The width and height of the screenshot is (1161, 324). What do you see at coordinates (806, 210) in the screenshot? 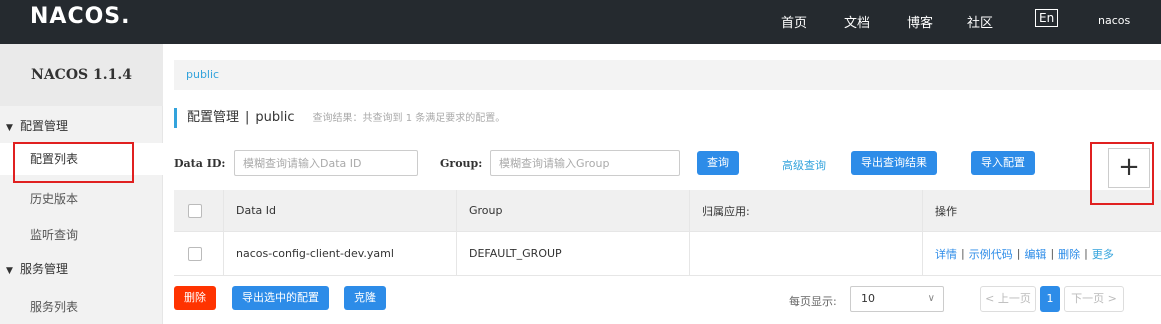
I see `header-app: 归属应用:` at bounding box center [806, 210].